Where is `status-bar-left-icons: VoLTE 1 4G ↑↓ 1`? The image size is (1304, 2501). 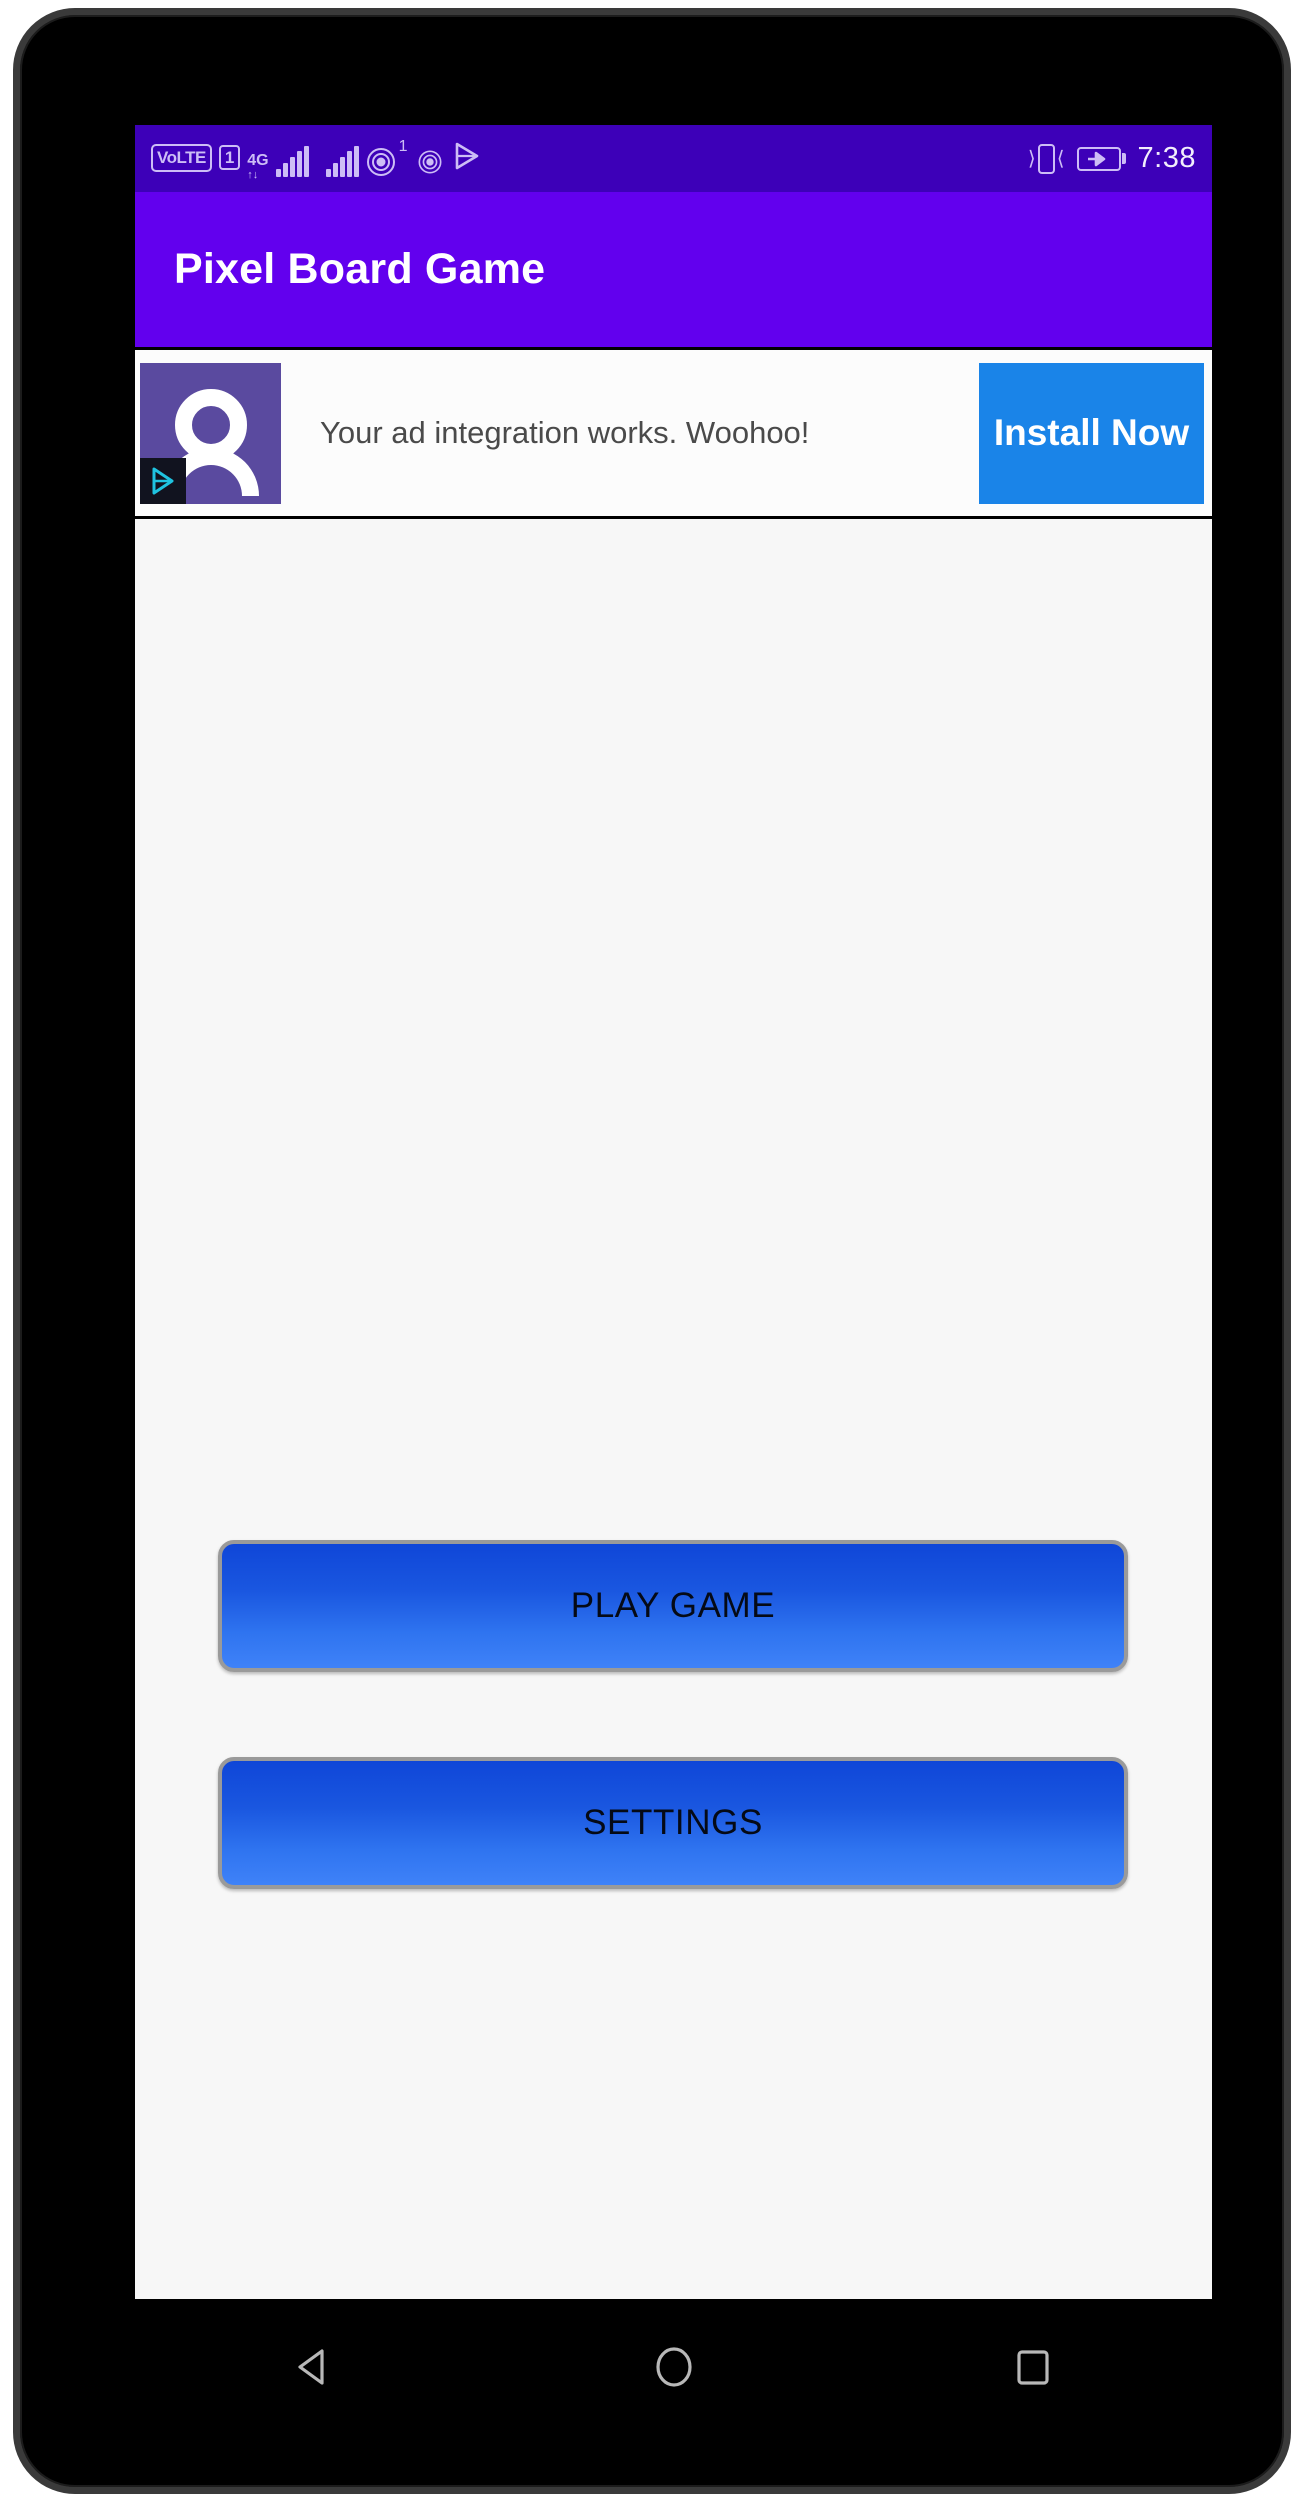 status-bar-left-icons: VoLTE 1 4G ↑↓ 1 is located at coordinates (316, 159).